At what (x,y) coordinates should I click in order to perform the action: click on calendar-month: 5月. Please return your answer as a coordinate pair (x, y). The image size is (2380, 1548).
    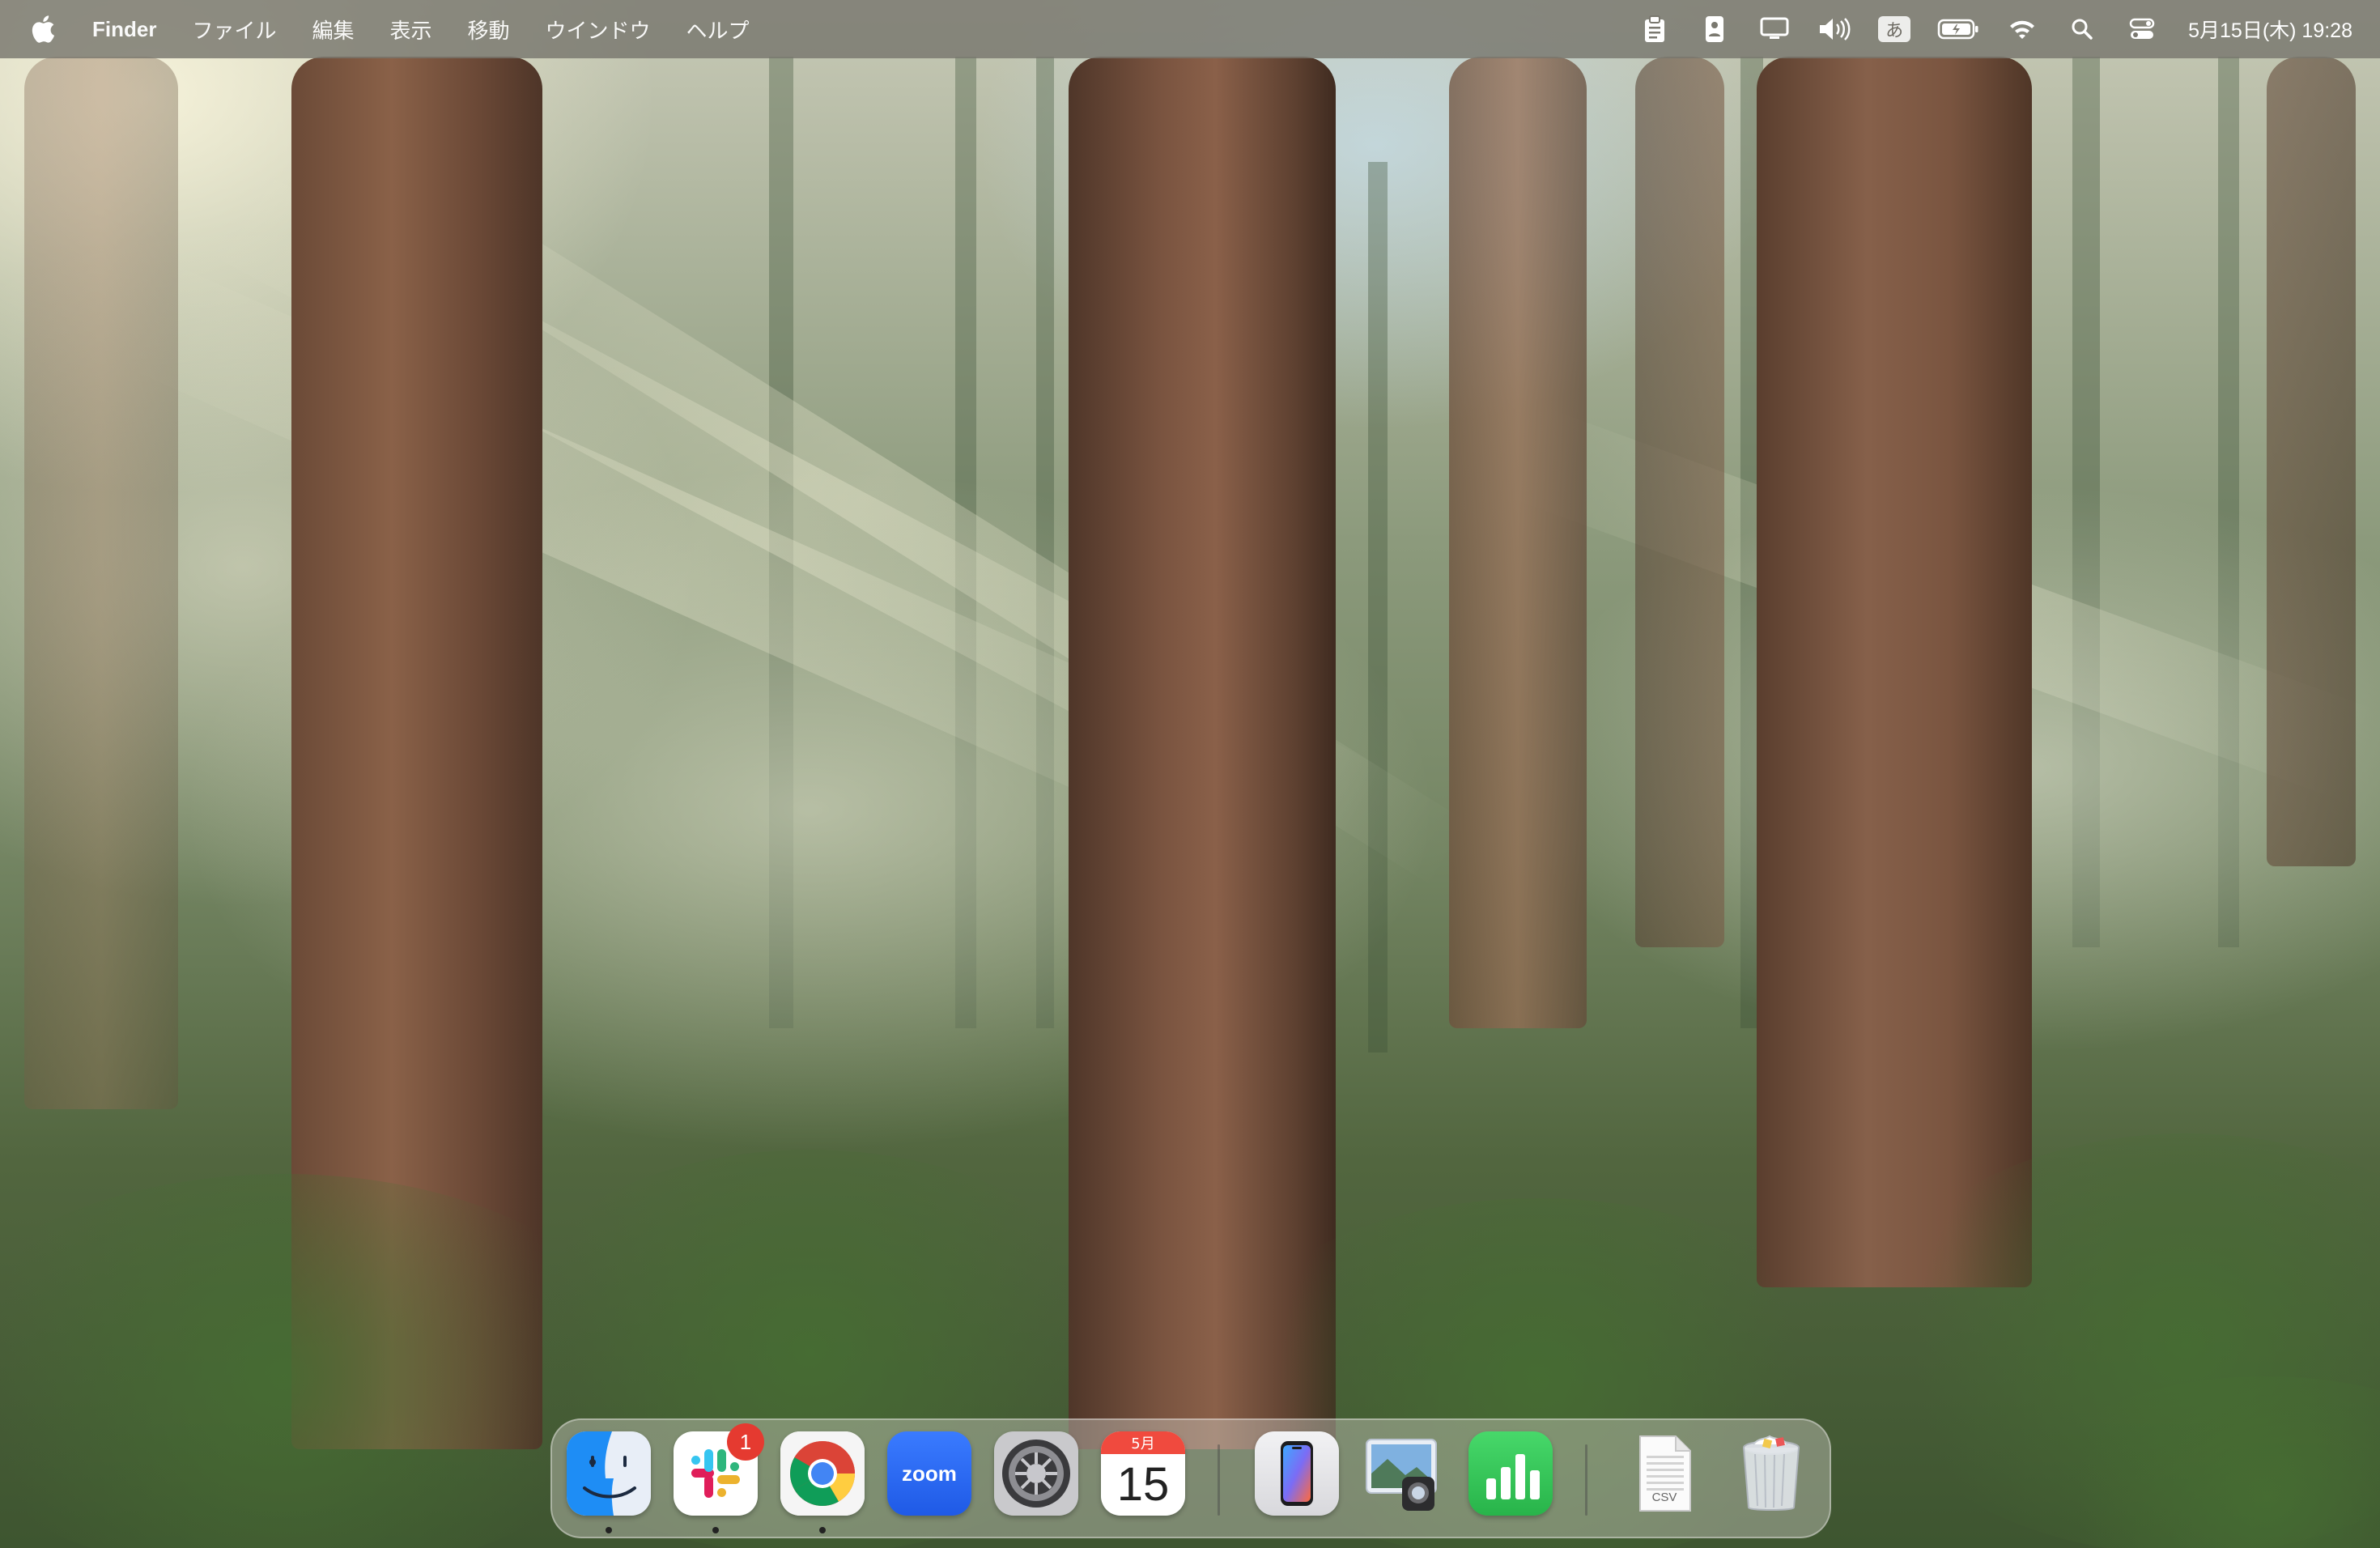
    Looking at the image, I should click on (1143, 1442).